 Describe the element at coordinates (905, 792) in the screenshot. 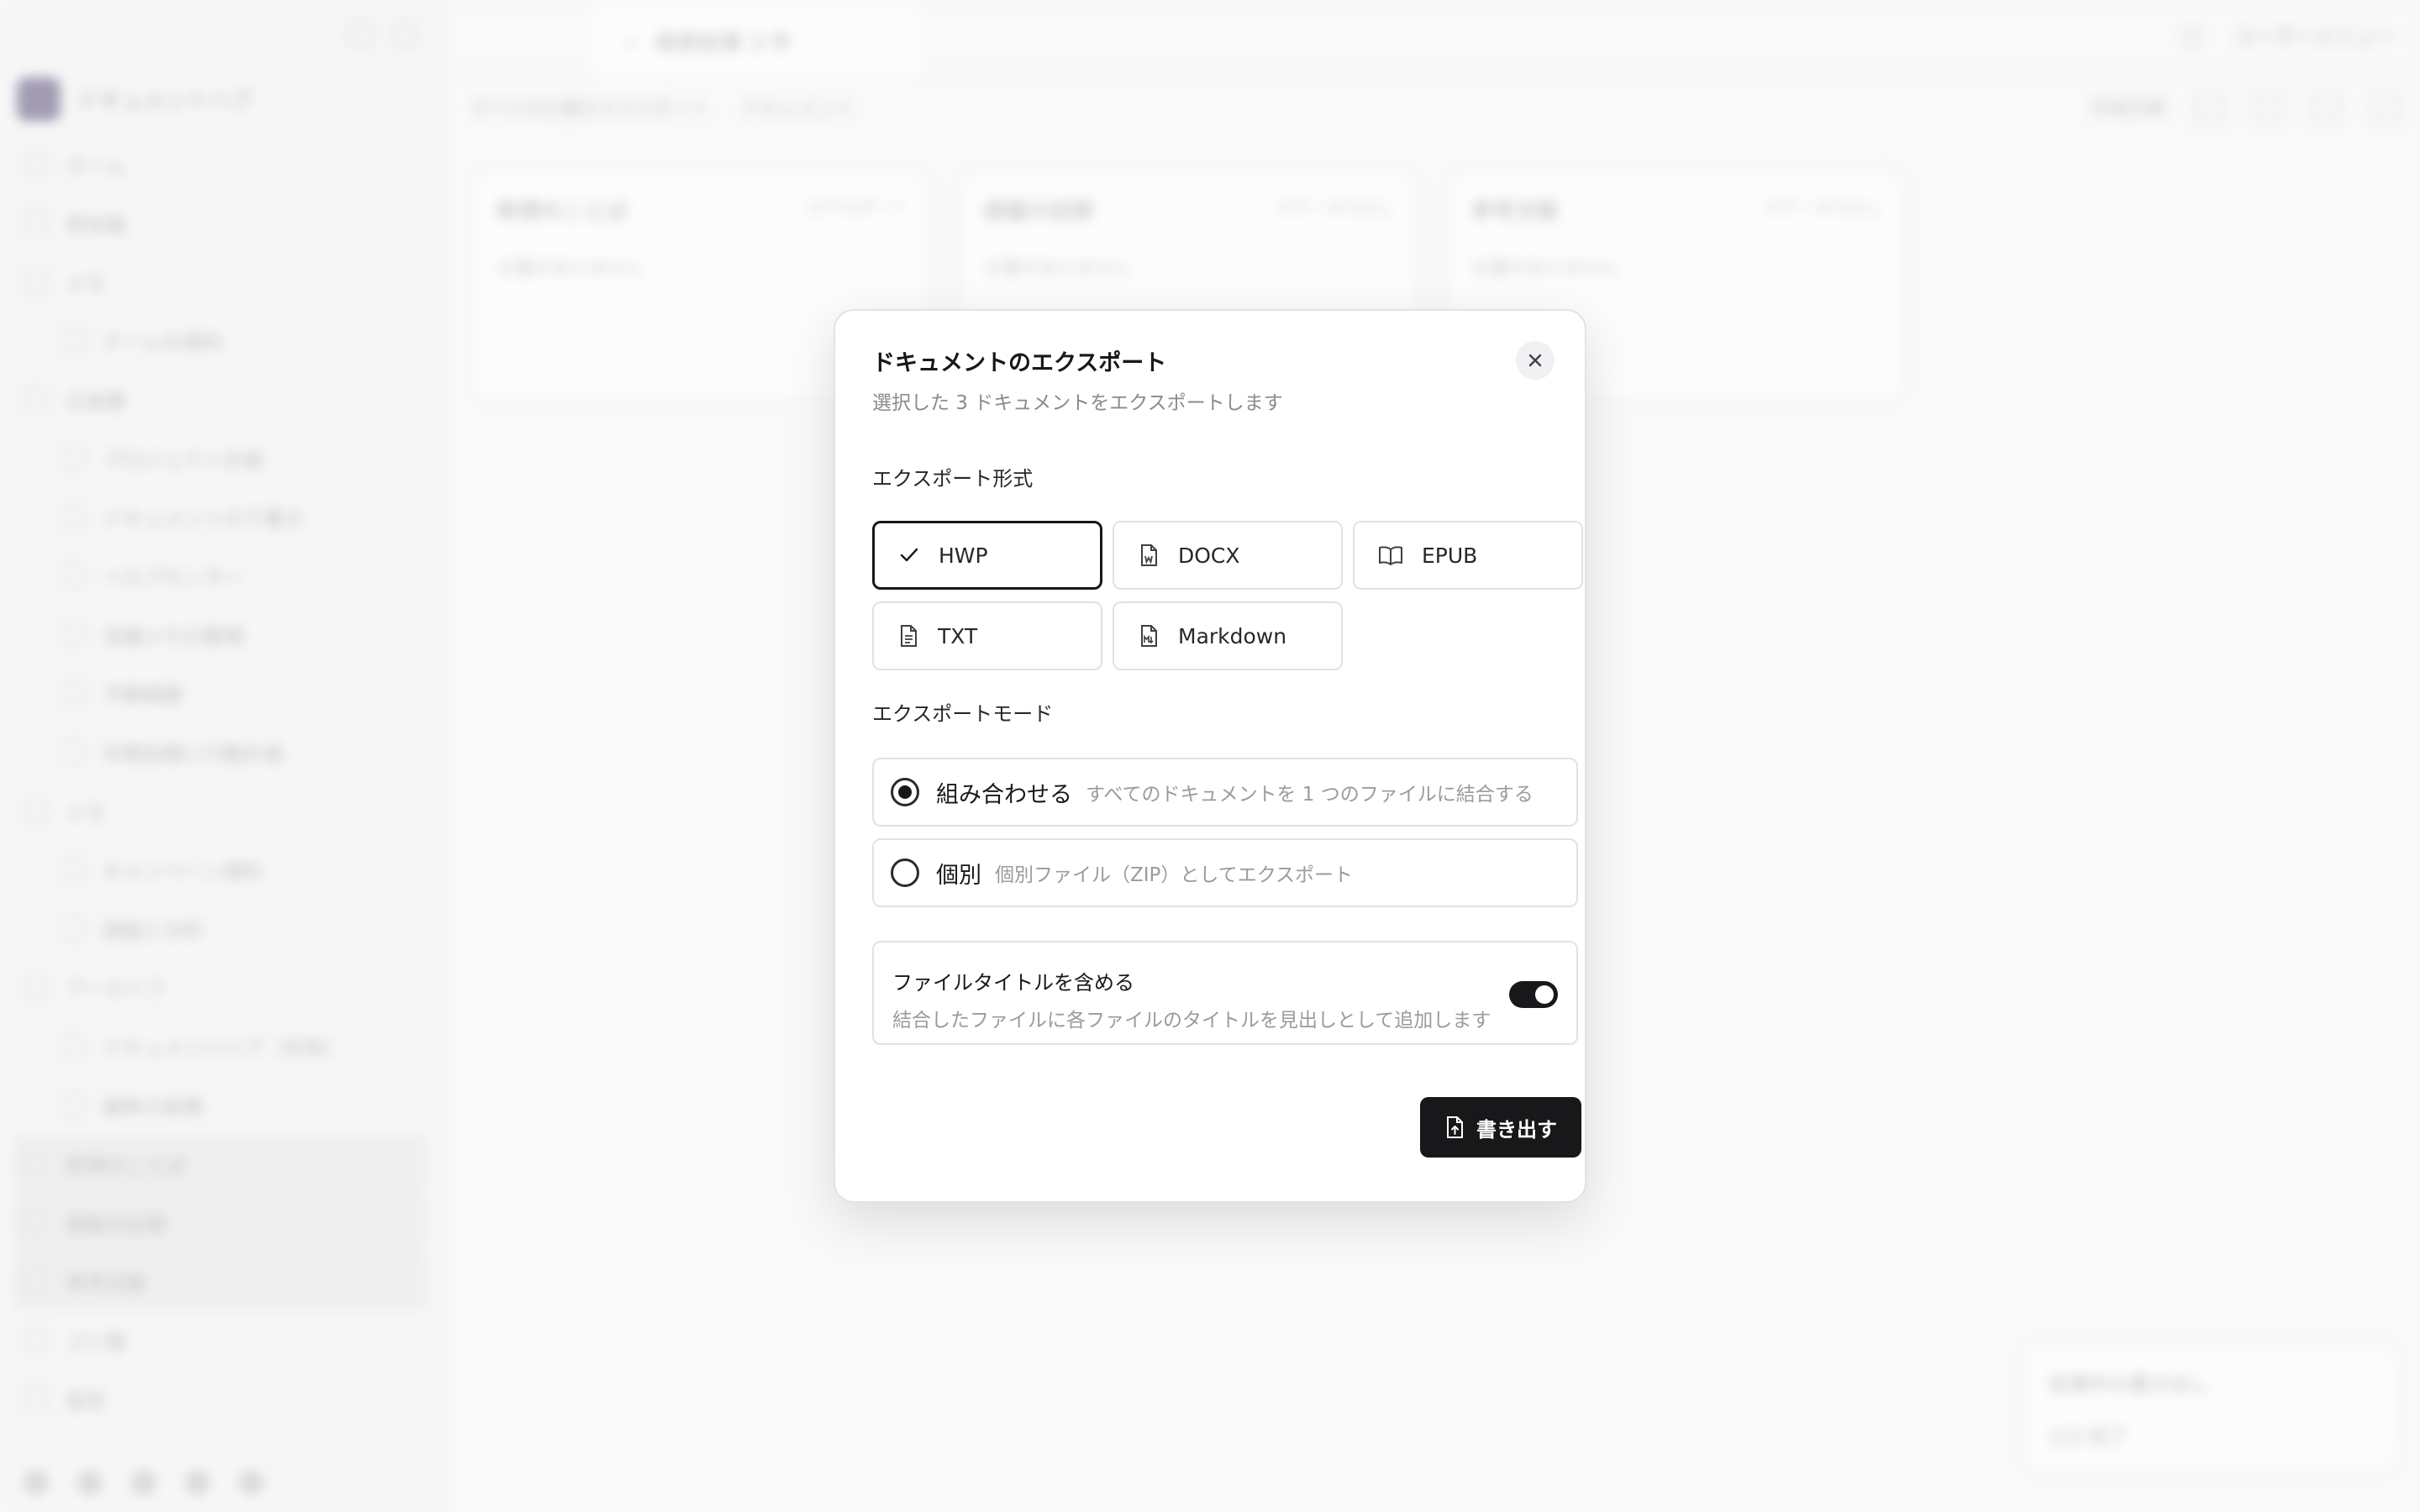

I see `radio-combine` at that location.